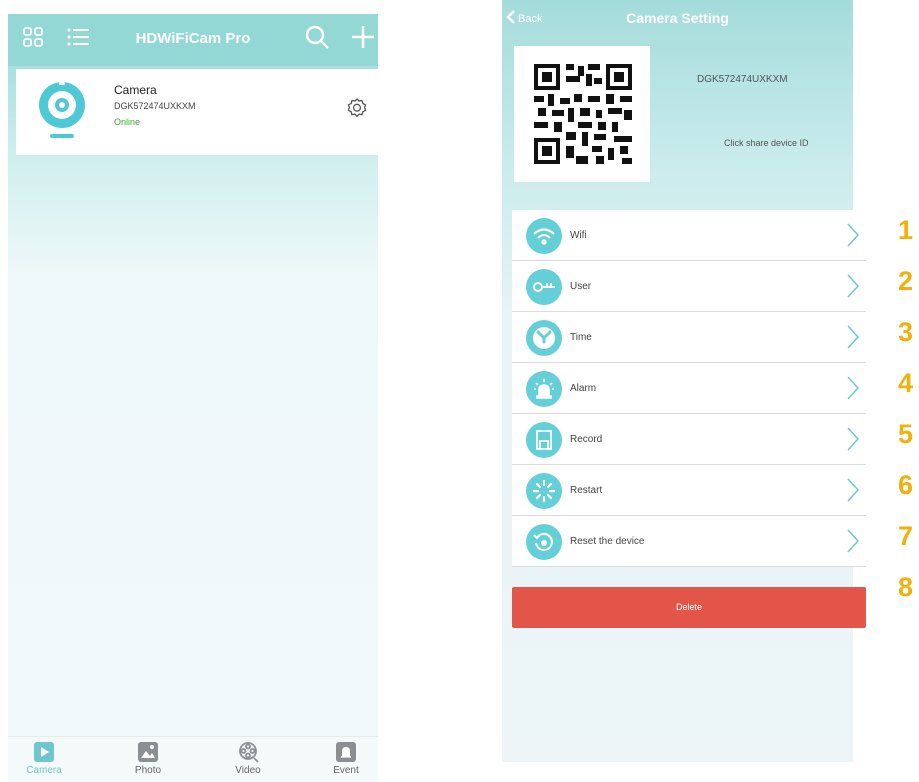  Describe the element at coordinates (905, 587) in the screenshot. I see `annotation-number: 8` at that location.